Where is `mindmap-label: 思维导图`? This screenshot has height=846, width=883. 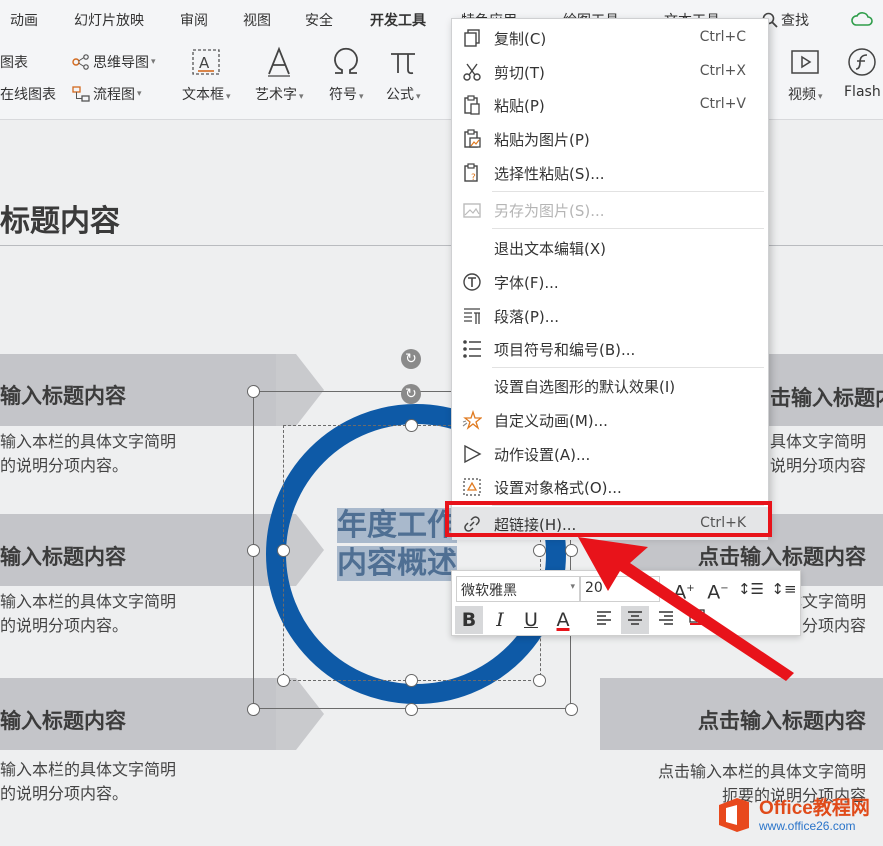 mindmap-label: 思维导图 is located at coordinates (121, 63).